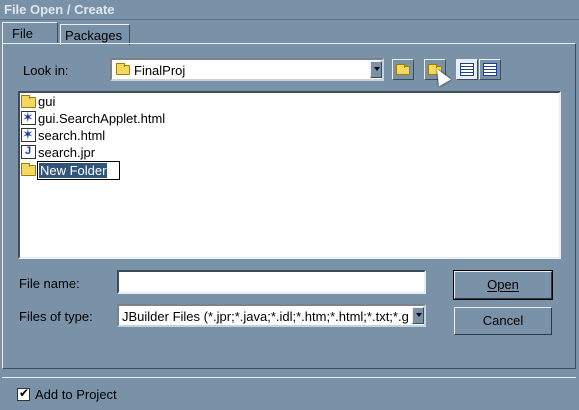 This screenshot has width=579, height=410. I want to click on details-view-icon, so click(490, 69).